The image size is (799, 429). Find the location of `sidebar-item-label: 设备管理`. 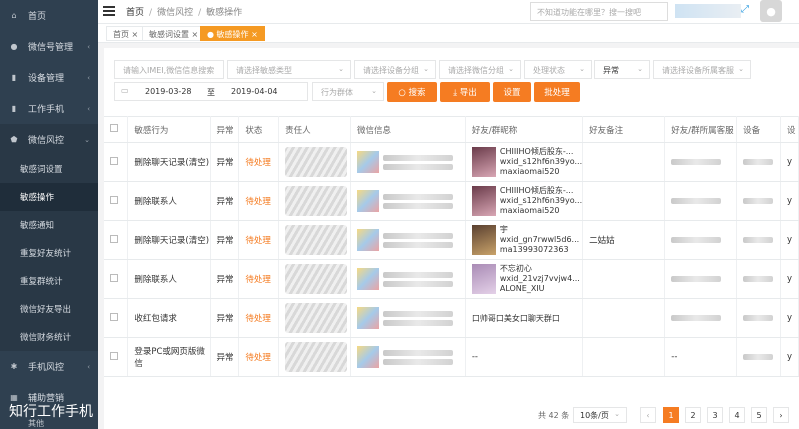

sidebar-item-label: 设备管理 is located at coordinates (46, 79).